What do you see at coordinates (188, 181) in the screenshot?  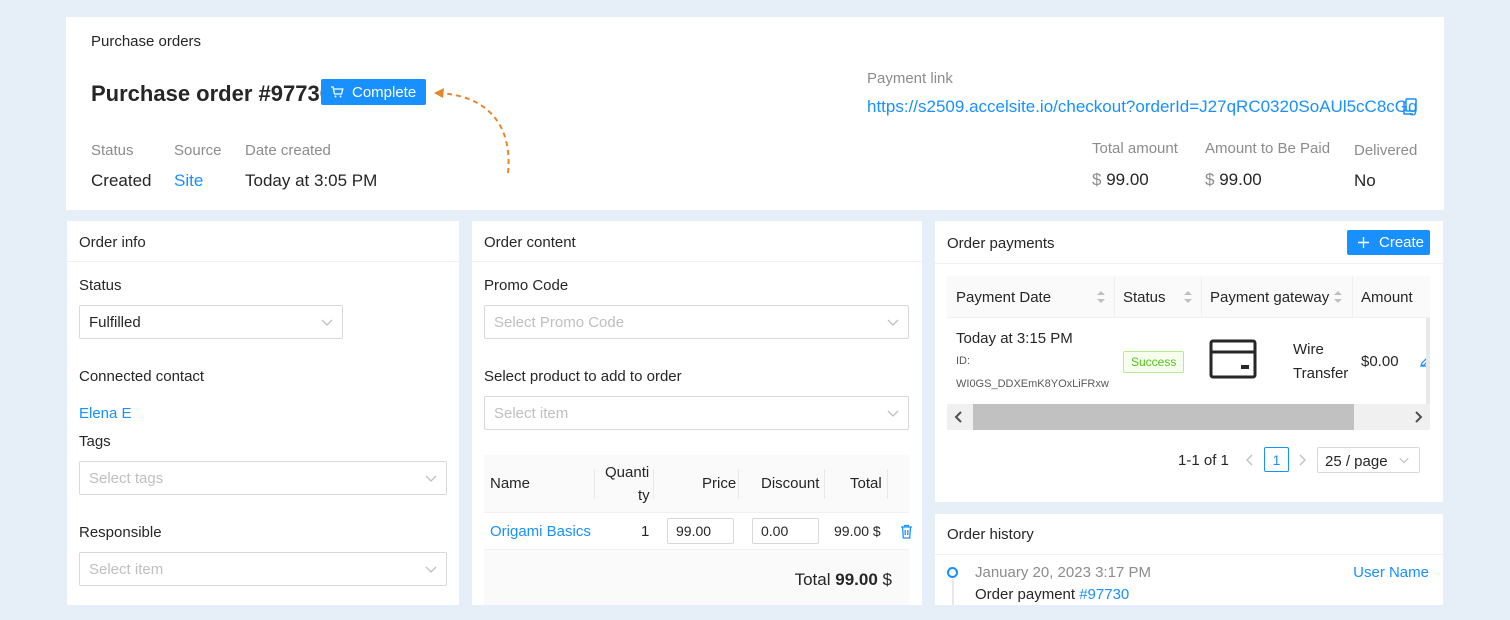 I see `source-link: Site` at bounding box center [188, 181].